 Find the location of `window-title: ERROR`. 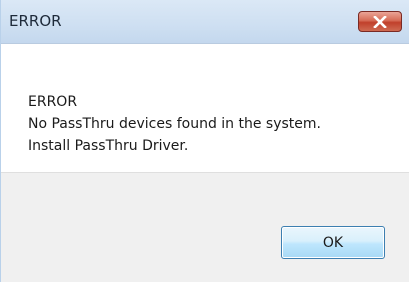

window-title: ERROR is located at coordinates (35, 21).